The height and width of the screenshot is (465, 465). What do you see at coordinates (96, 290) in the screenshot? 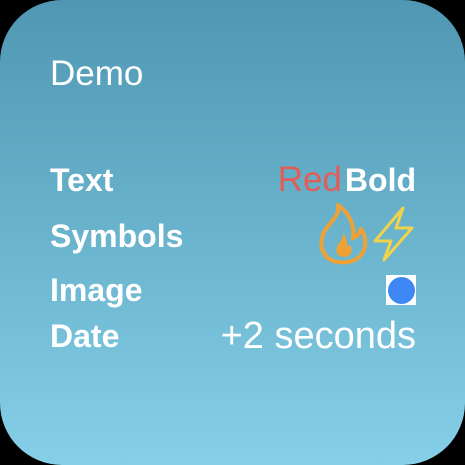
I see `image-label: Image` at bounding box center [96, 290].